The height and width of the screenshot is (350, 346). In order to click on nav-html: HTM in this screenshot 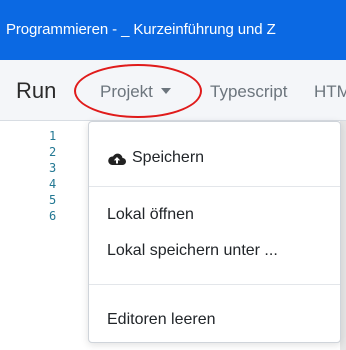, I will do `click(330, 92)`.